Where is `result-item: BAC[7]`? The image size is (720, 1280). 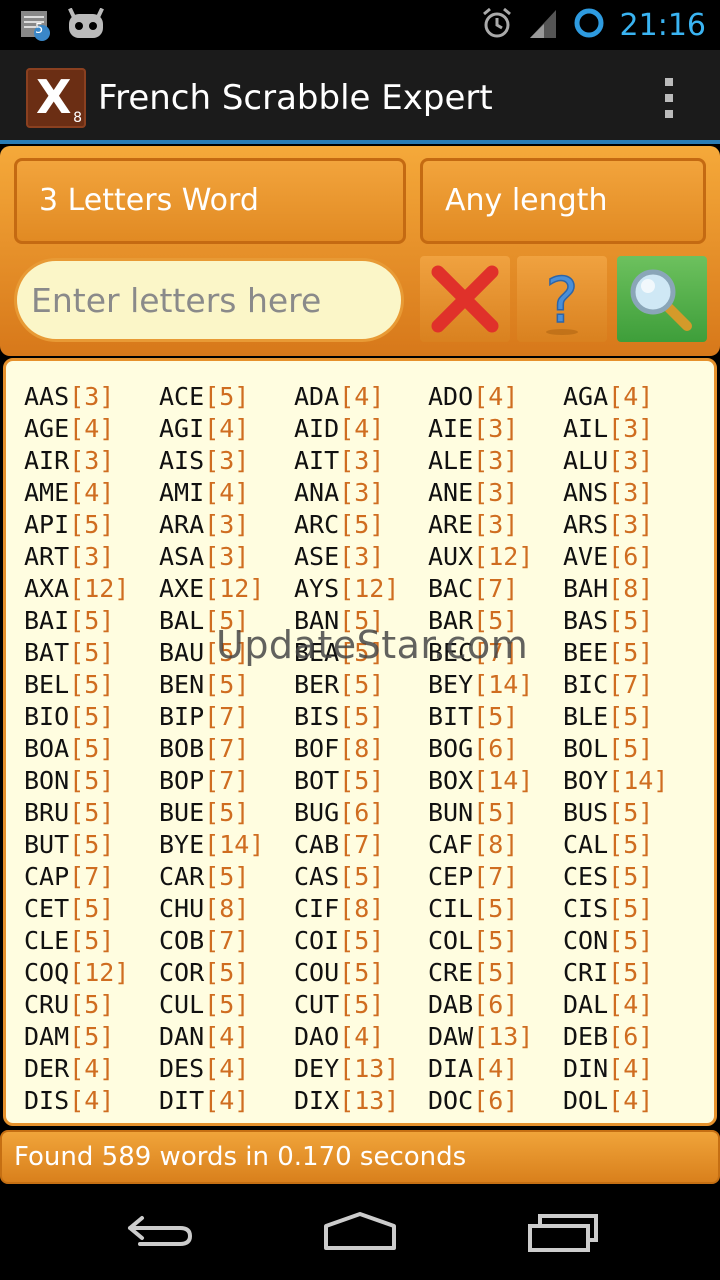
result-item: BAC[7] is located at coordinates (495, 589).